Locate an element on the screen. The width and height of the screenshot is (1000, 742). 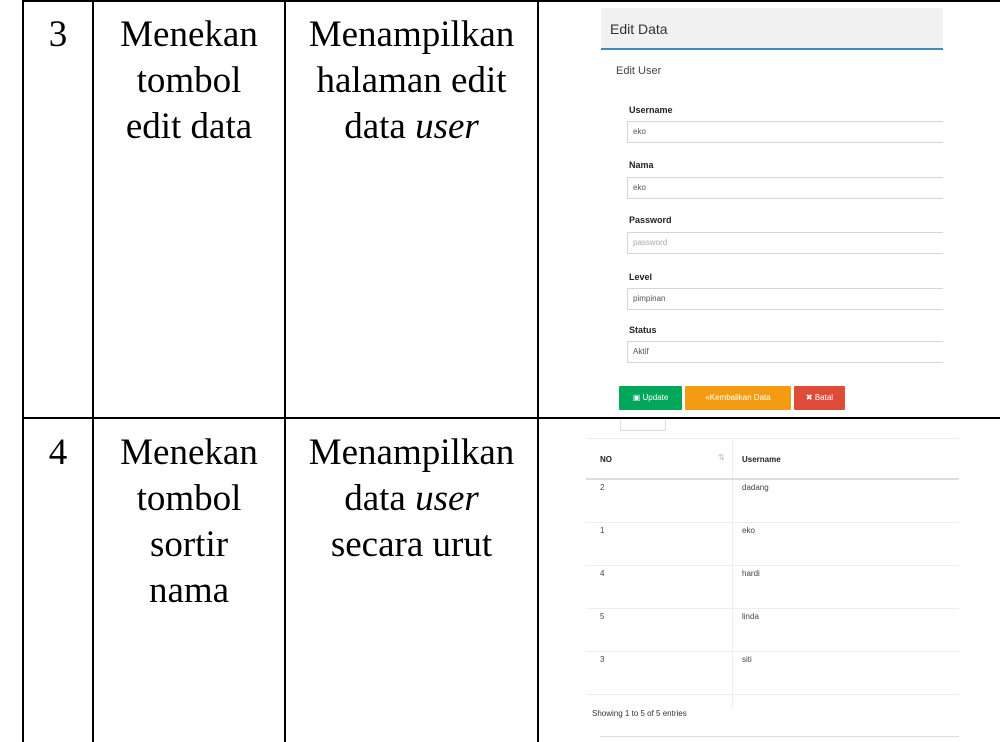
cancel-button: ✖ Batal is located at coordinates (819, 398).